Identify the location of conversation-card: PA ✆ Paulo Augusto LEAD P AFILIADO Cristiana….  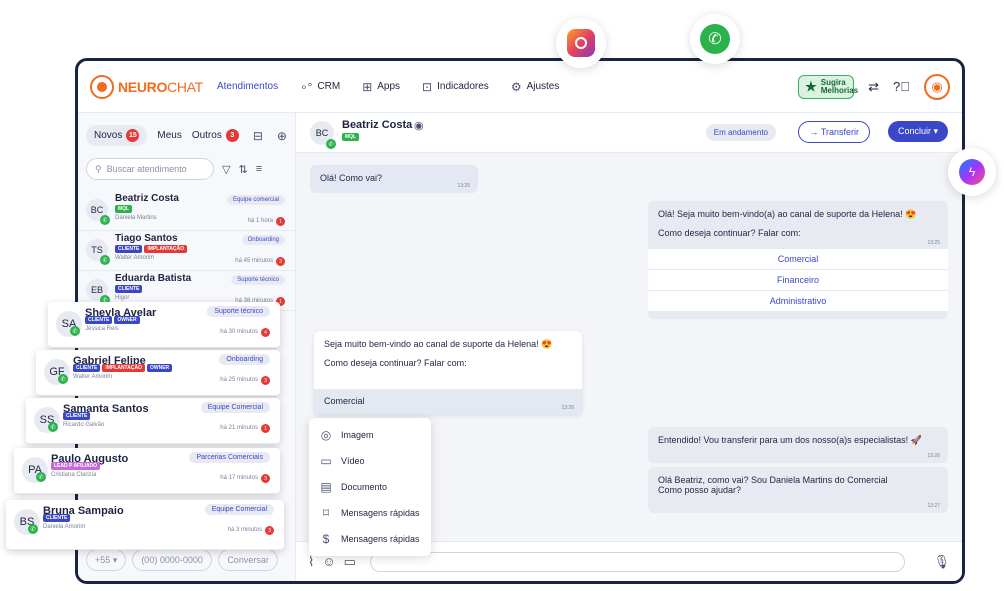
(147, 471).